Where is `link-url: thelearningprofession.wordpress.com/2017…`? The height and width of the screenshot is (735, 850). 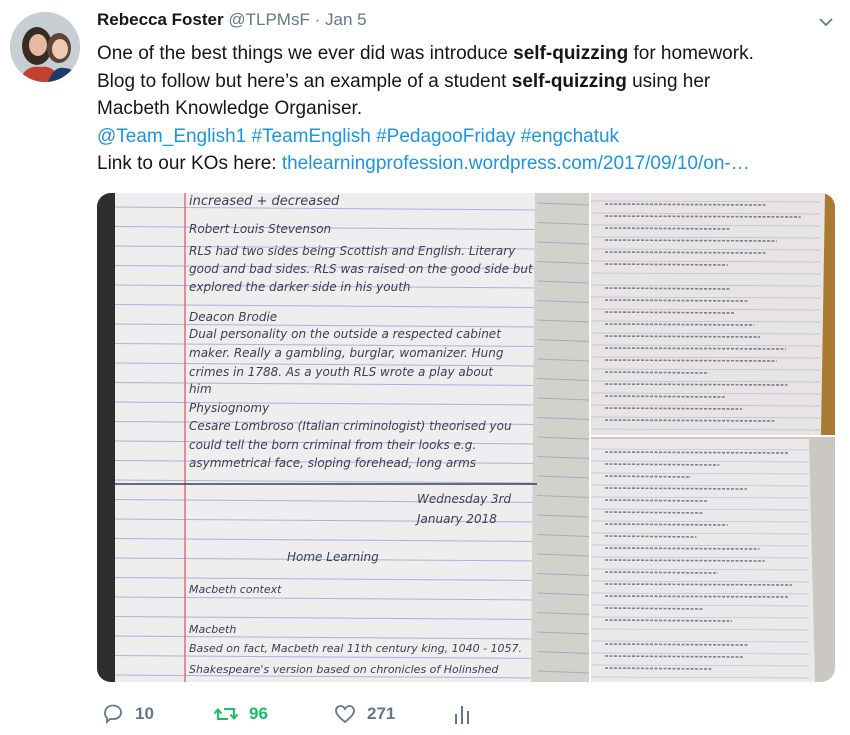 link-url: thelearningprofession.wordpress.com/2017… is located at coordinates (516, 163).